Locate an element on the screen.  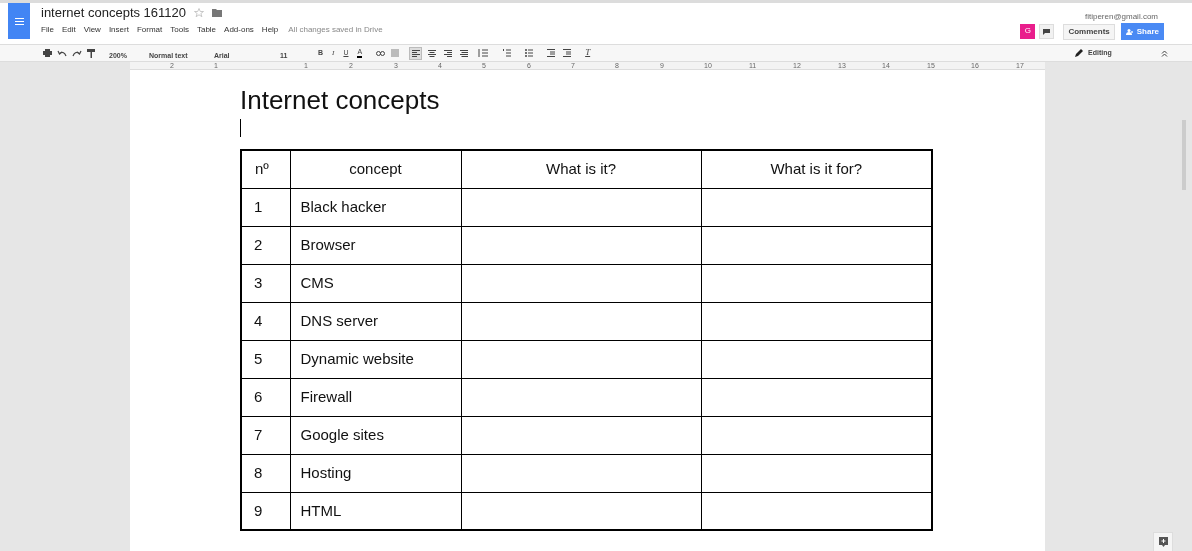
table-cell: Firewall is located at coordinates (375, 397).